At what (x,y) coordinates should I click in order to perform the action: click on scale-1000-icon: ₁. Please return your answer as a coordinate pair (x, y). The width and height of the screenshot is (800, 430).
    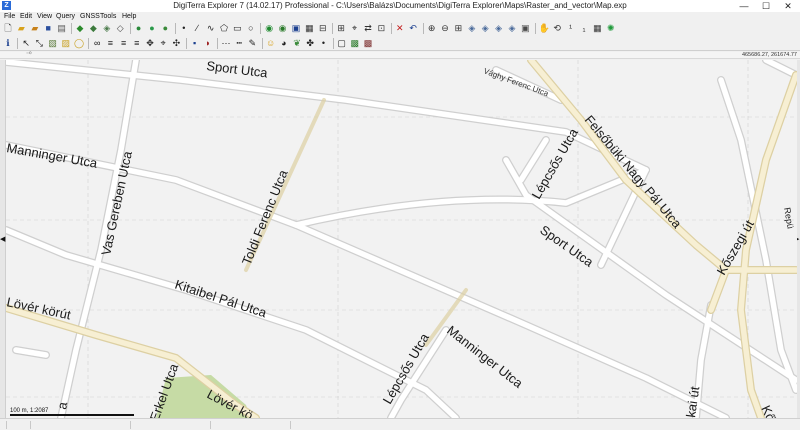
    Looking at the image, I should click on (584, 28).